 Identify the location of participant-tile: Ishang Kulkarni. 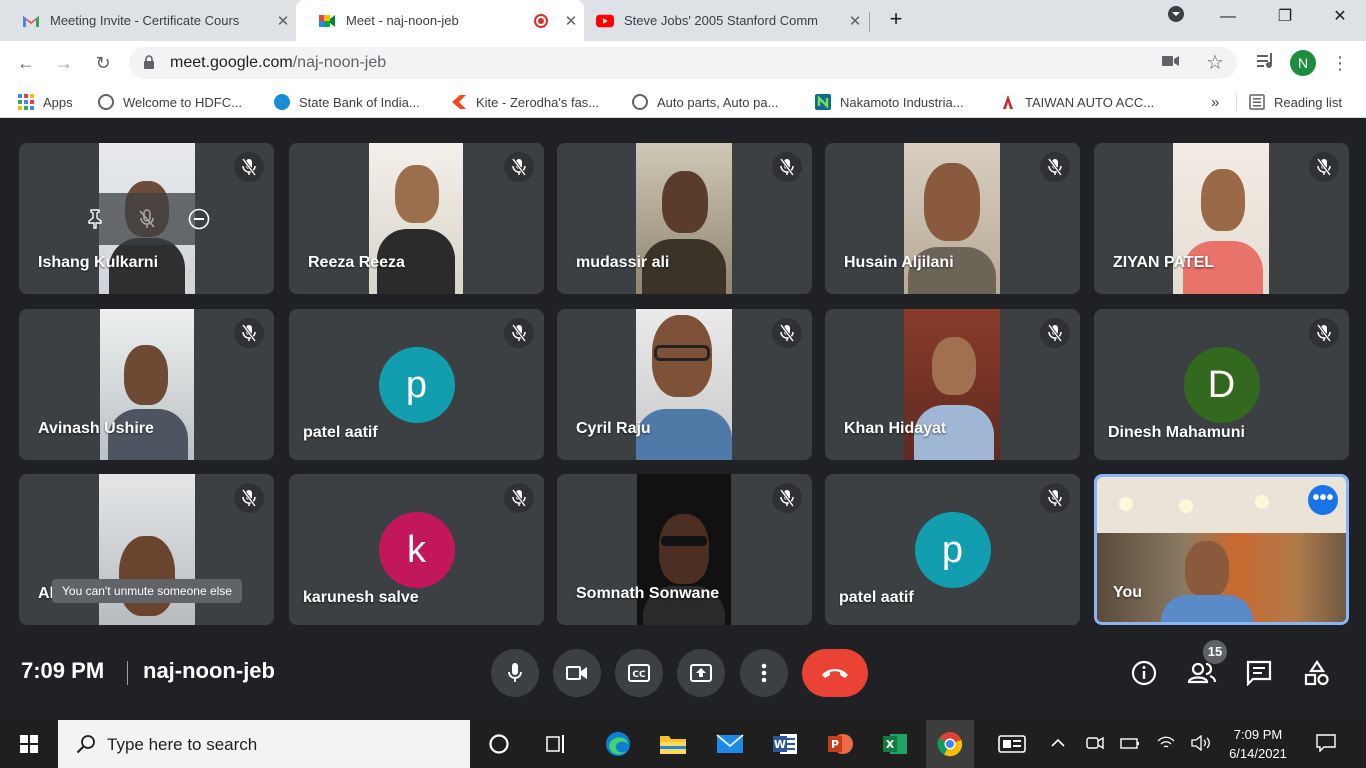
(146, 218).